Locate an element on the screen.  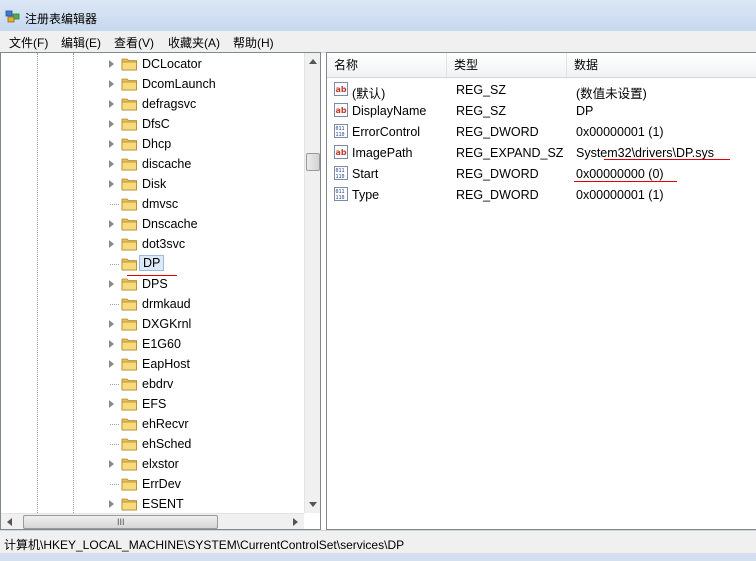
value-name-cell: DisplayName is located at coordinates (389, 111).